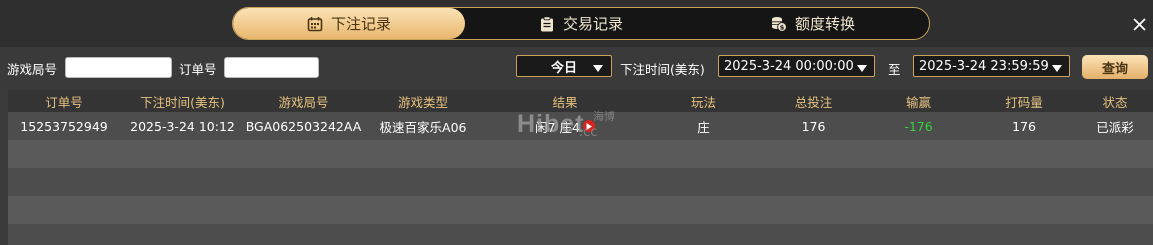 This screenshot has height=245, width=1153. Describe the element at coordinates (703, 127) in the screenshot. I see `play-type-cell: 庄` at that location.